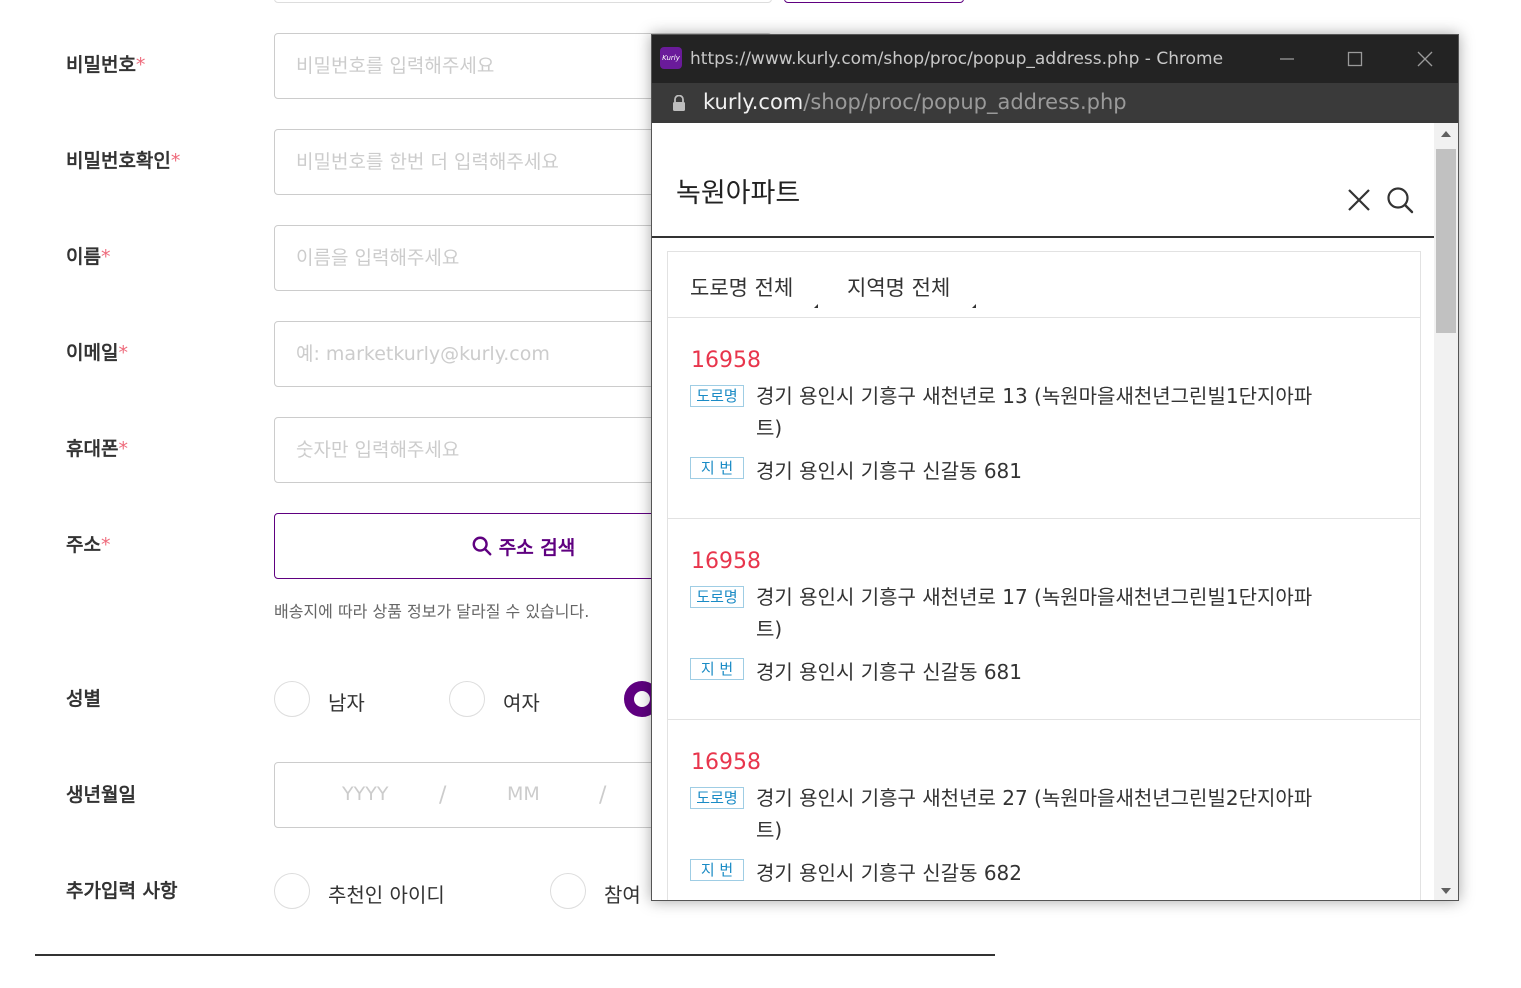  Describe the element at coordinates (1001, 190) in the screenshot. I see `address-search-input` at that location.